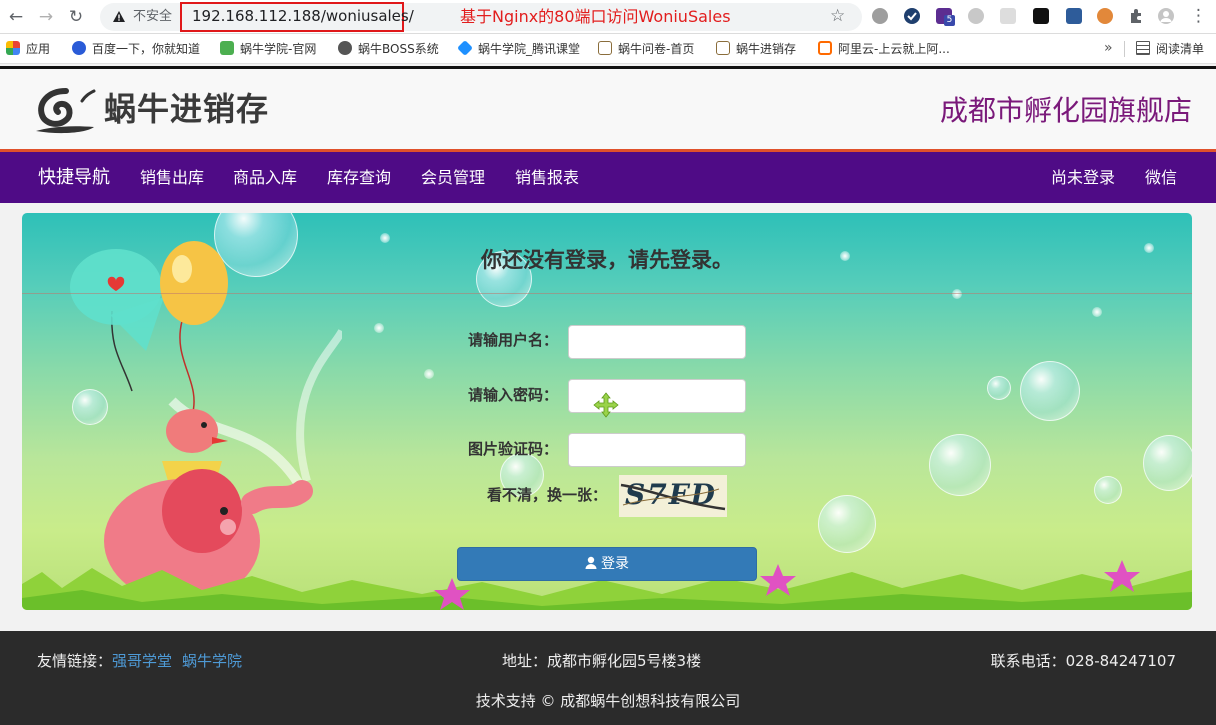 The height and width of the screenshot is (725, 1216). Describe the element at coordinates (359, 177) in the screenshot. I see `nav-item-stock-query: 库存查询` at that location.